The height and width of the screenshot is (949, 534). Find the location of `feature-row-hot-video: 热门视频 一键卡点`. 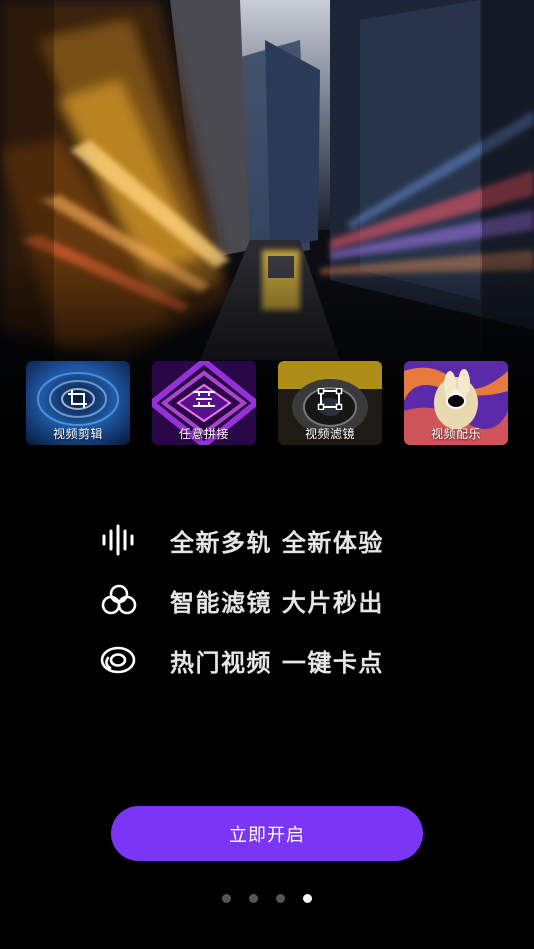

feature-row-hot-video: 热门视频 一键卡点 is located at coordinates (280, 660).